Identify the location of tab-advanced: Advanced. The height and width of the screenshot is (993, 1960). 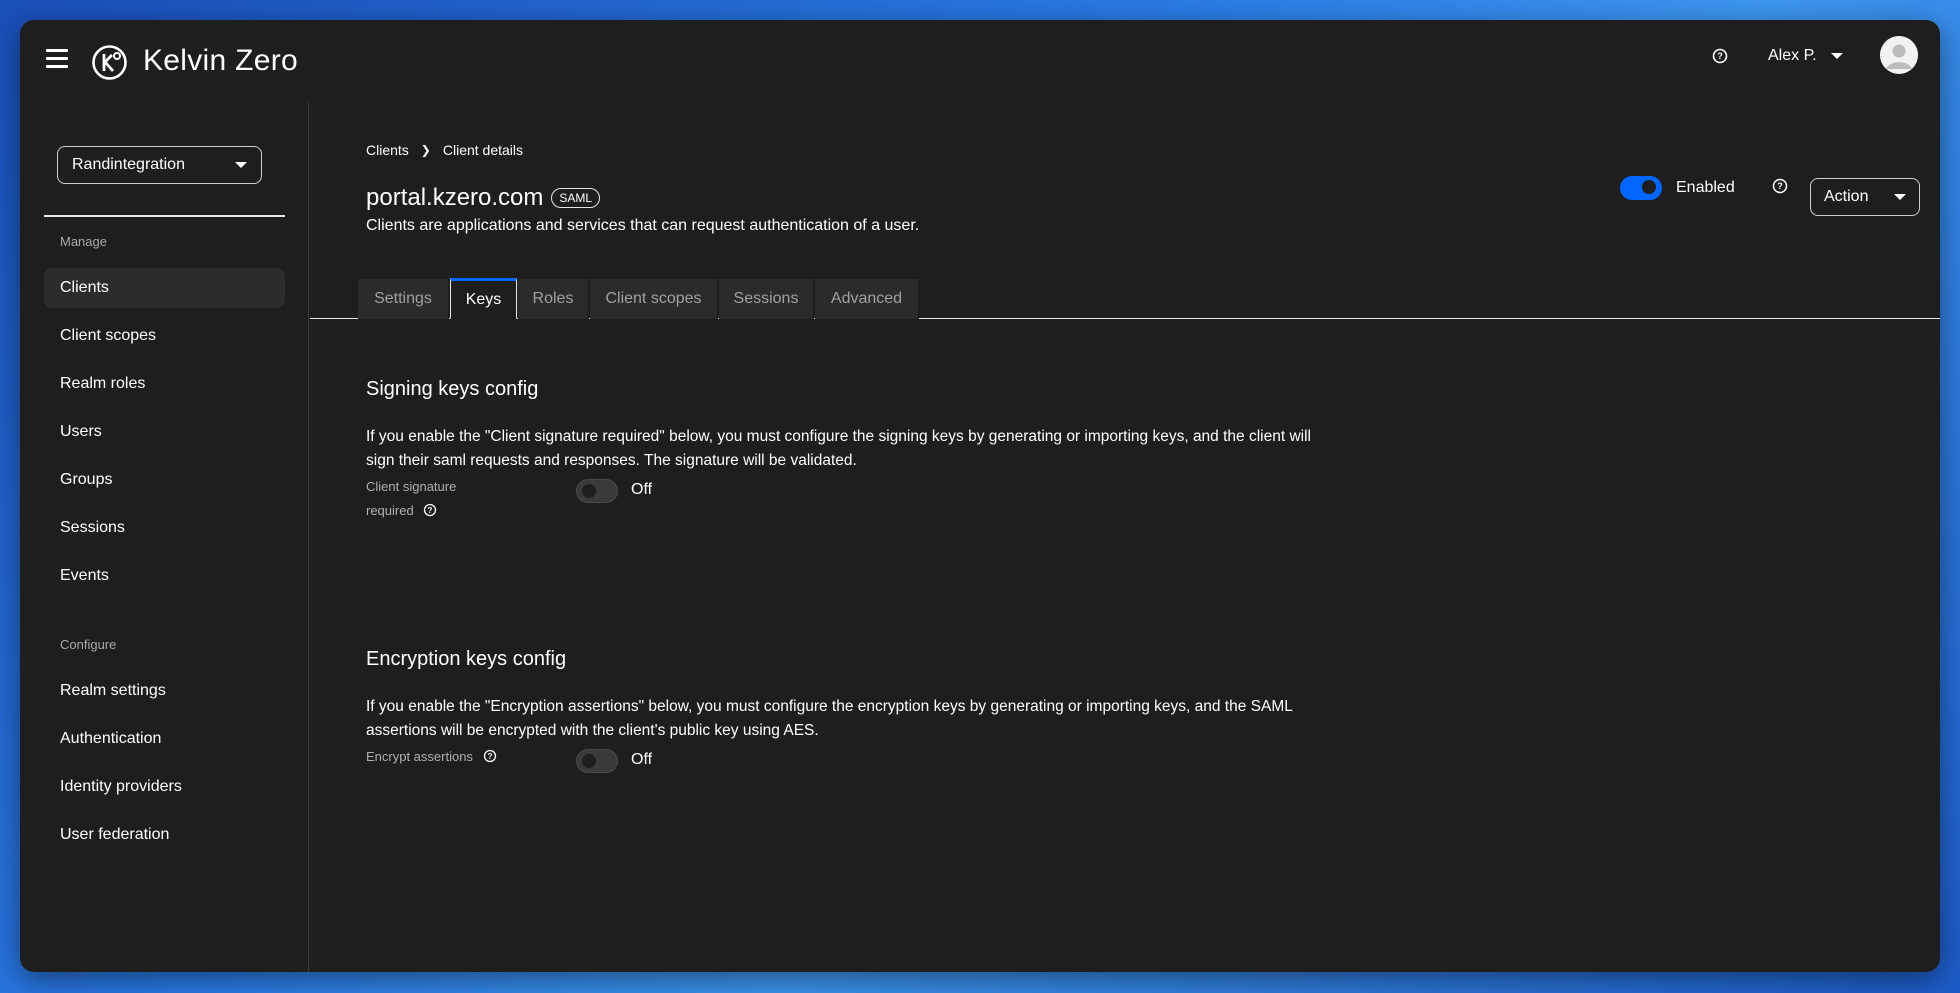
(867, 299).